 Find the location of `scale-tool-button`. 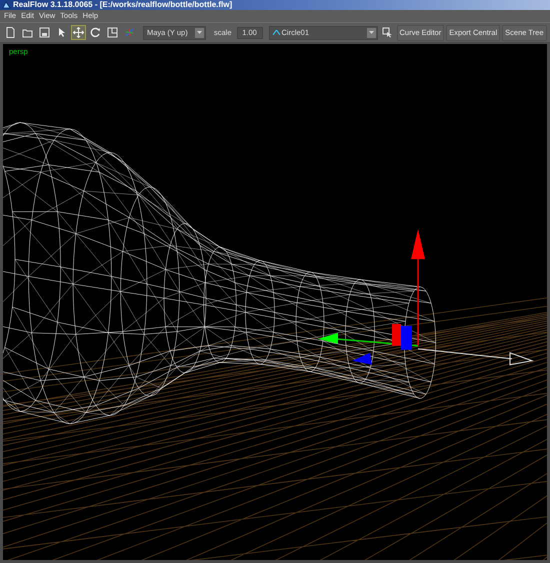

scale-tool-button is located at coordinates (112, 32).